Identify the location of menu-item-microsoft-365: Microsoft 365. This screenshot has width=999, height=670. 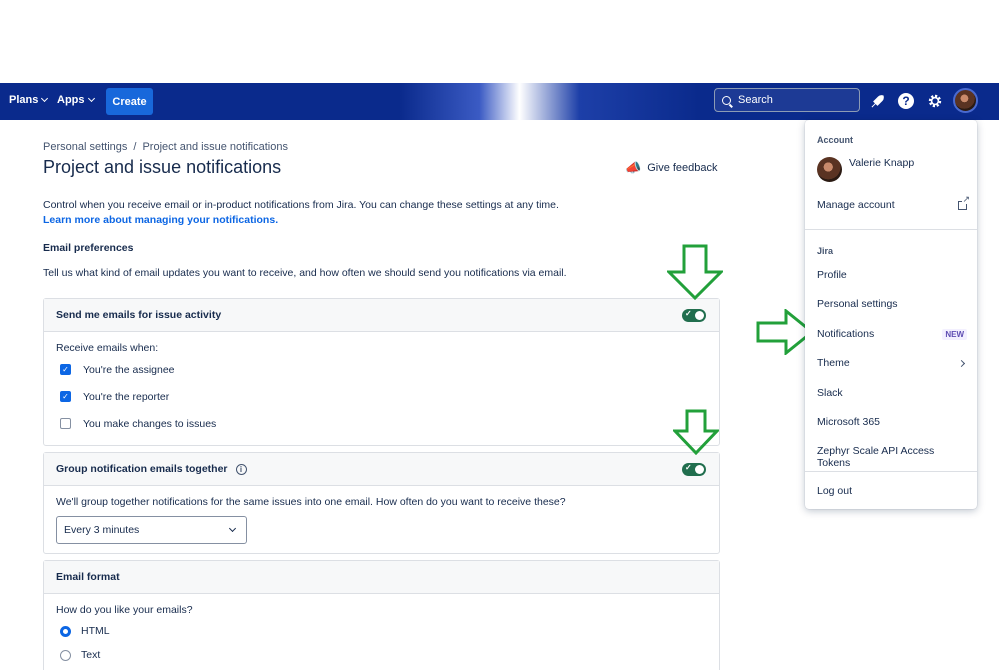
(892, 422).